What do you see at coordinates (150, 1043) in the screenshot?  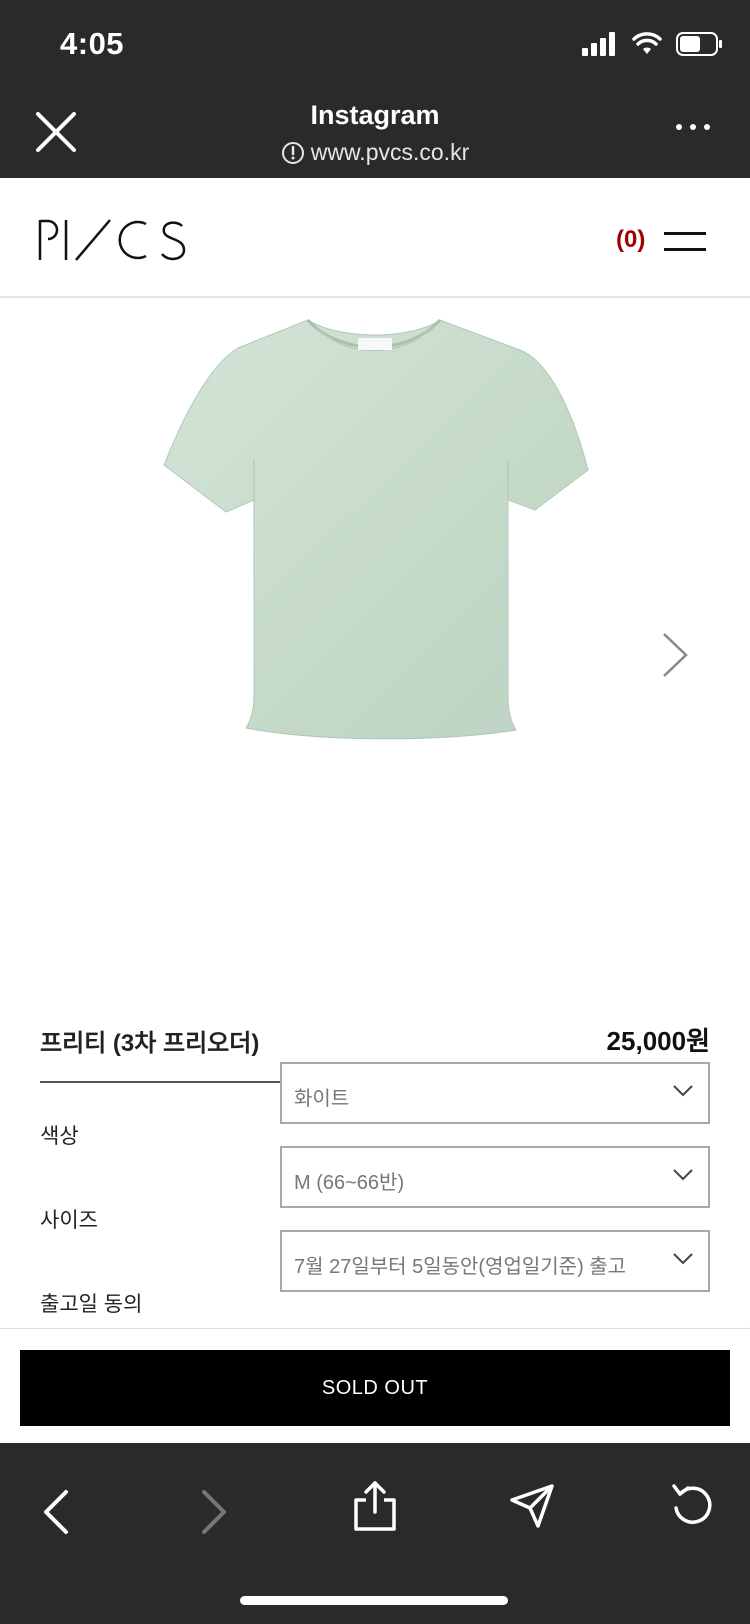 I see `product-name: 프리티 (3차 프리오더)` at bounding box center [150, 1043].